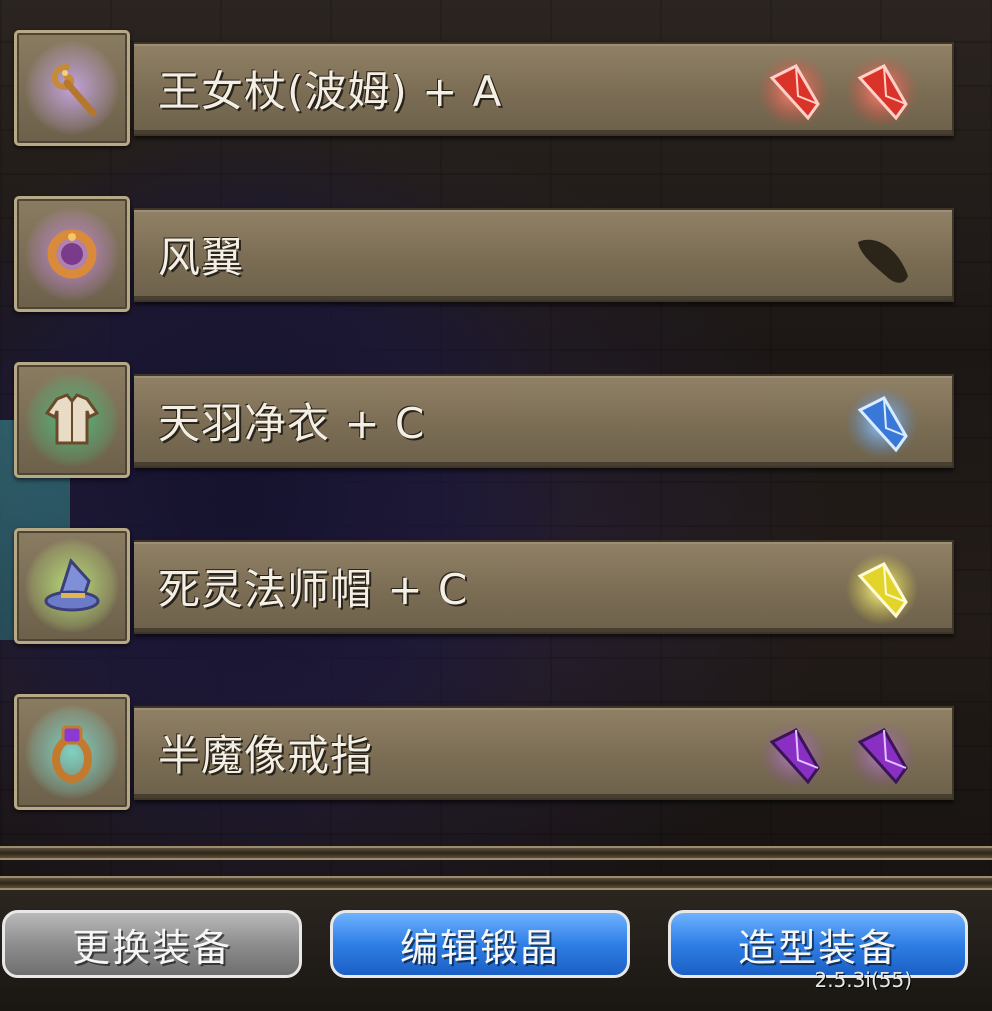 The image size is (992, 1011). What do you see at coordinates (330, 91) in the screenshot?
I see `equipment-name: 王女杖(波姆) + A` at bounding box center [330, 91].